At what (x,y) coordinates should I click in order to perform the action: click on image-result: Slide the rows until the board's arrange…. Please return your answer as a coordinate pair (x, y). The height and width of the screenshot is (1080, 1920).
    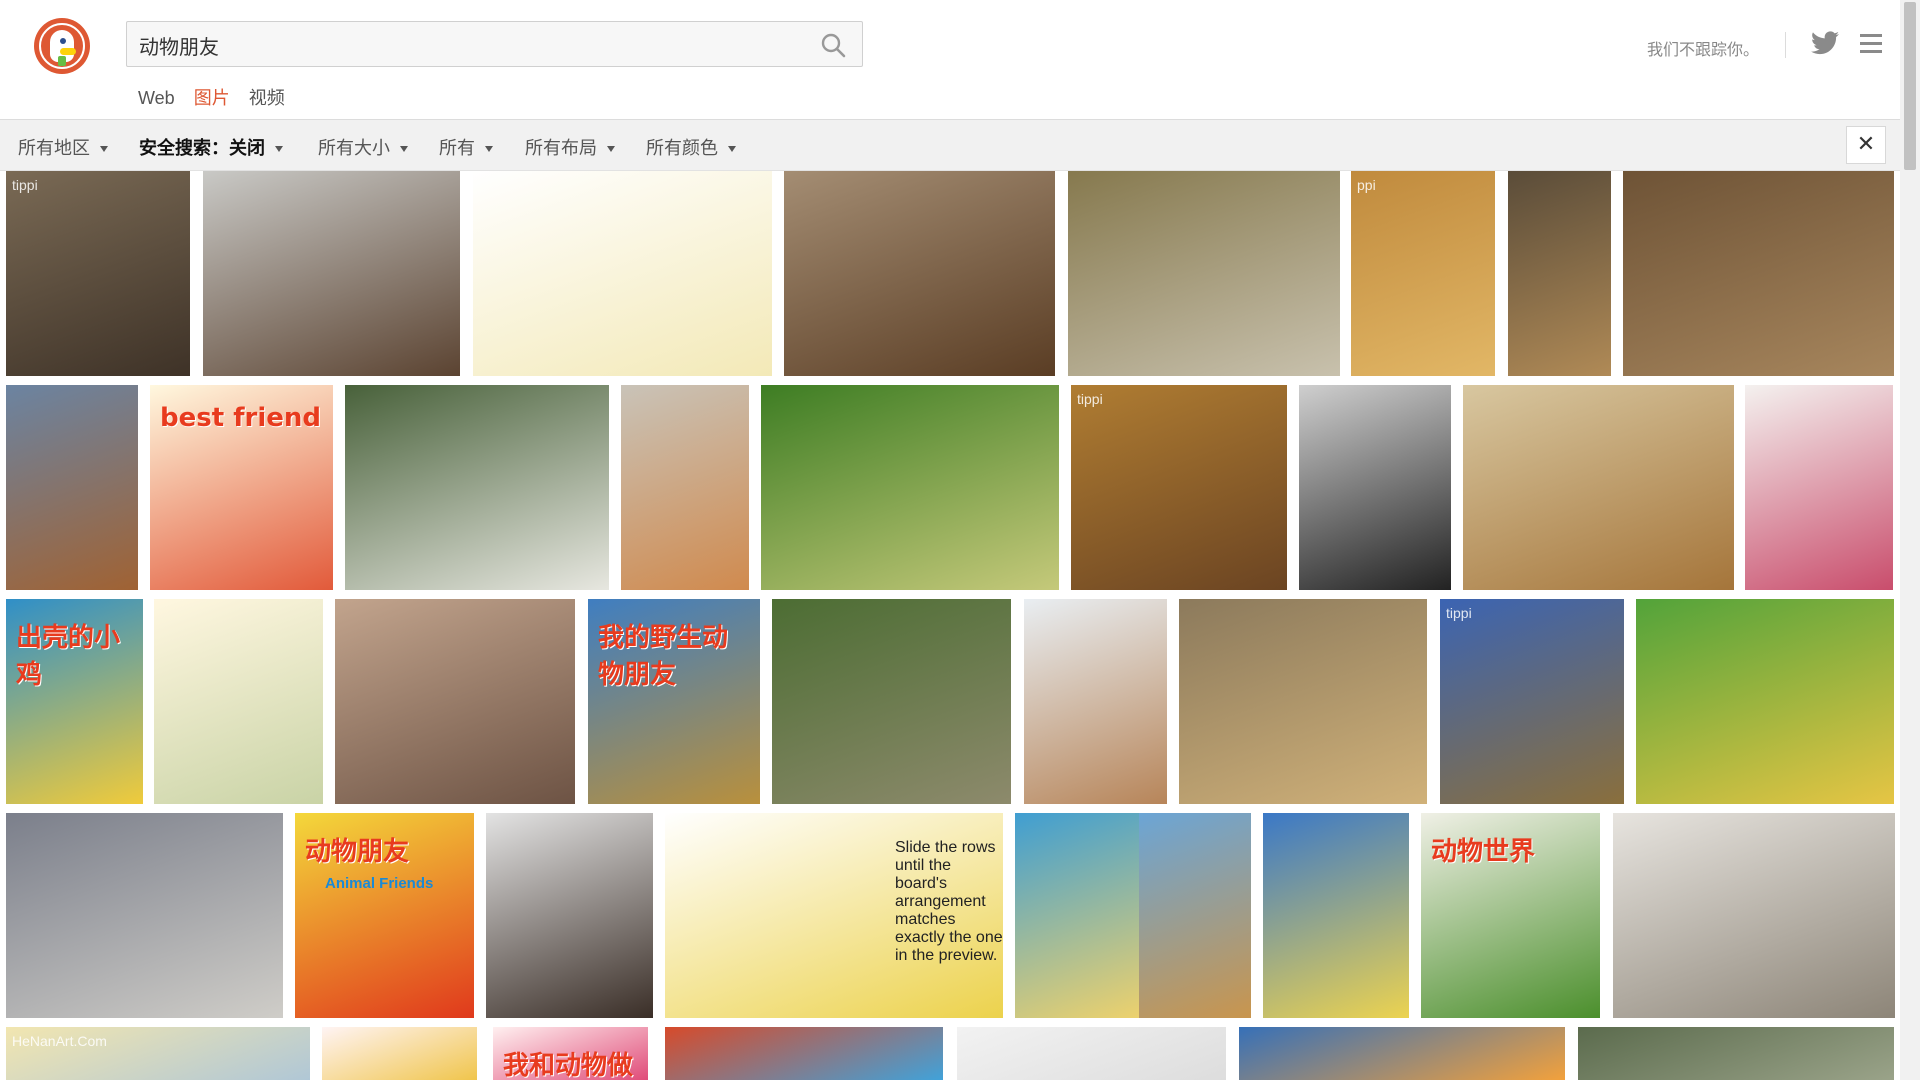
    Looking at the image, I should click on (834, 915).